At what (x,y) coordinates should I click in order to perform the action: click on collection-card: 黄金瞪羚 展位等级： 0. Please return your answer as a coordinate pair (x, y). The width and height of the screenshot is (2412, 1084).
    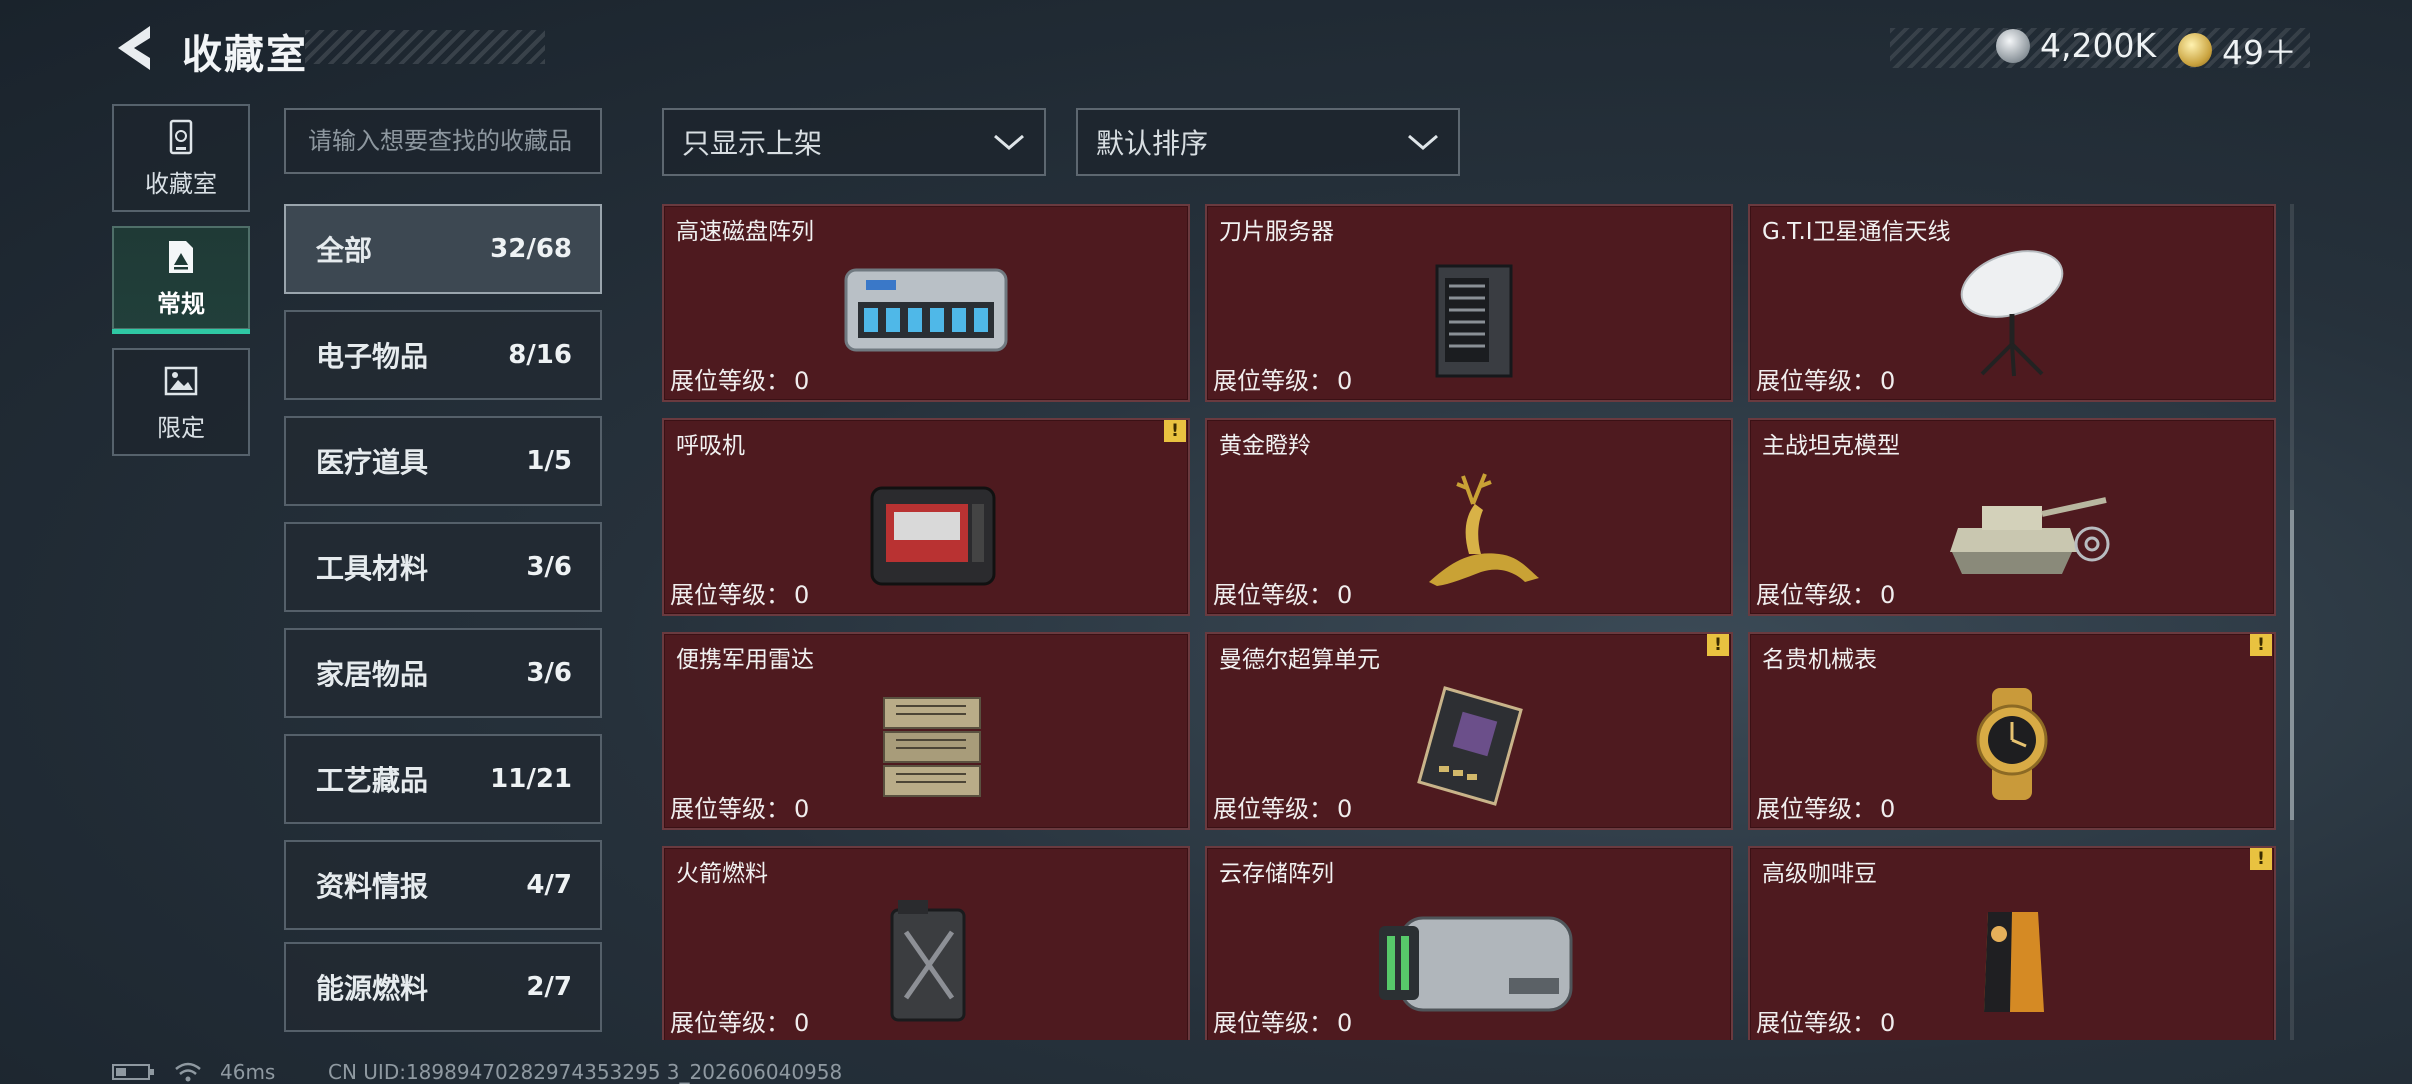
    Looking at the image, I should click on (1469, 517).